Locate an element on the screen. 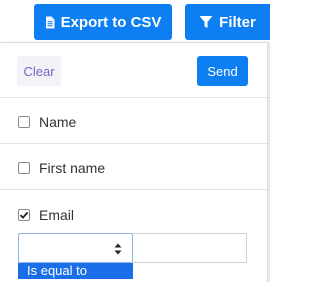  export-csv-button: Export to CSV is located at coordinates (103, 22).